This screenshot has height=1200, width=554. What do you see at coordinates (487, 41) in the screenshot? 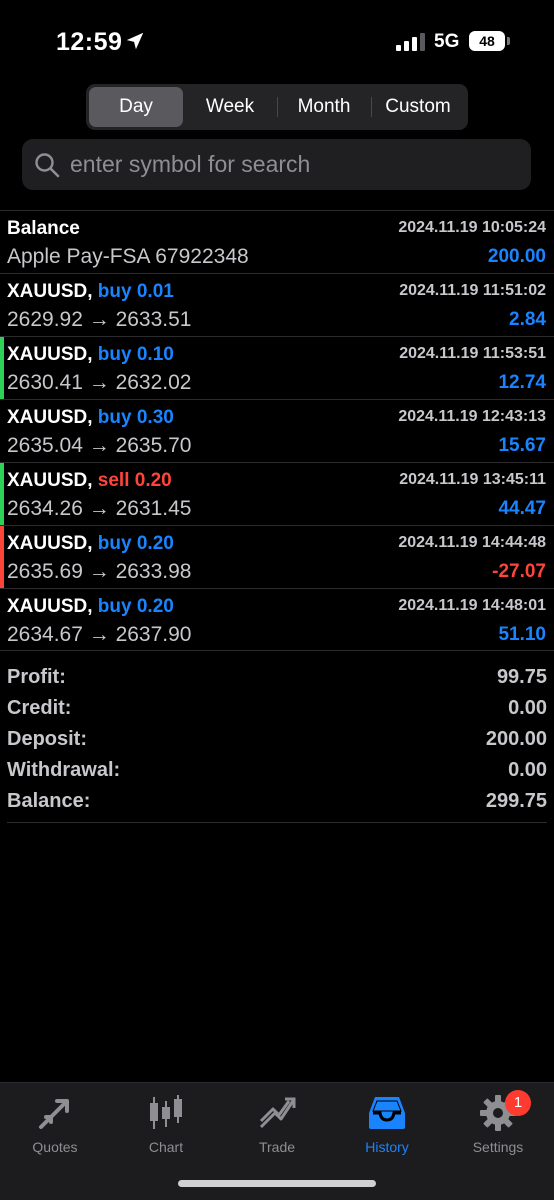
I see `battery-icon: 48` at bounding box center [487, 41].